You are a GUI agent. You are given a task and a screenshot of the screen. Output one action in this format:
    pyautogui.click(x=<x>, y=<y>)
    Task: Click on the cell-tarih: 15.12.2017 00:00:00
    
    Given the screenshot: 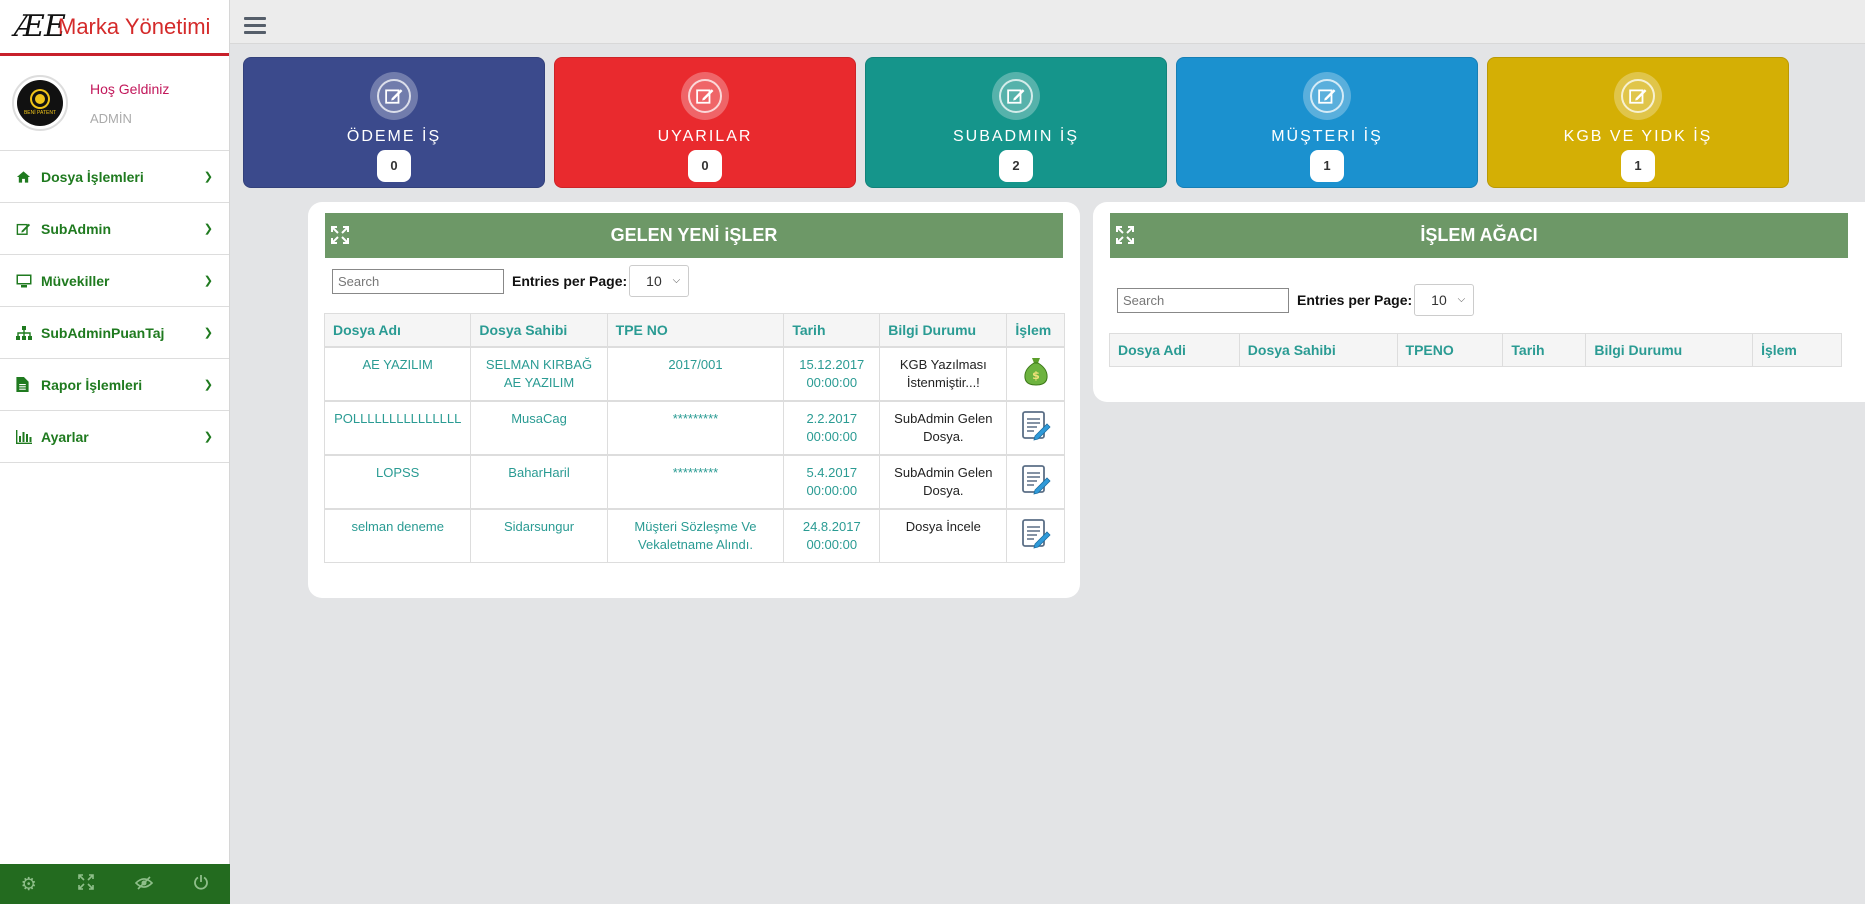 What is the action you would take?
    pyautogui.click(x=832, y=373)
    